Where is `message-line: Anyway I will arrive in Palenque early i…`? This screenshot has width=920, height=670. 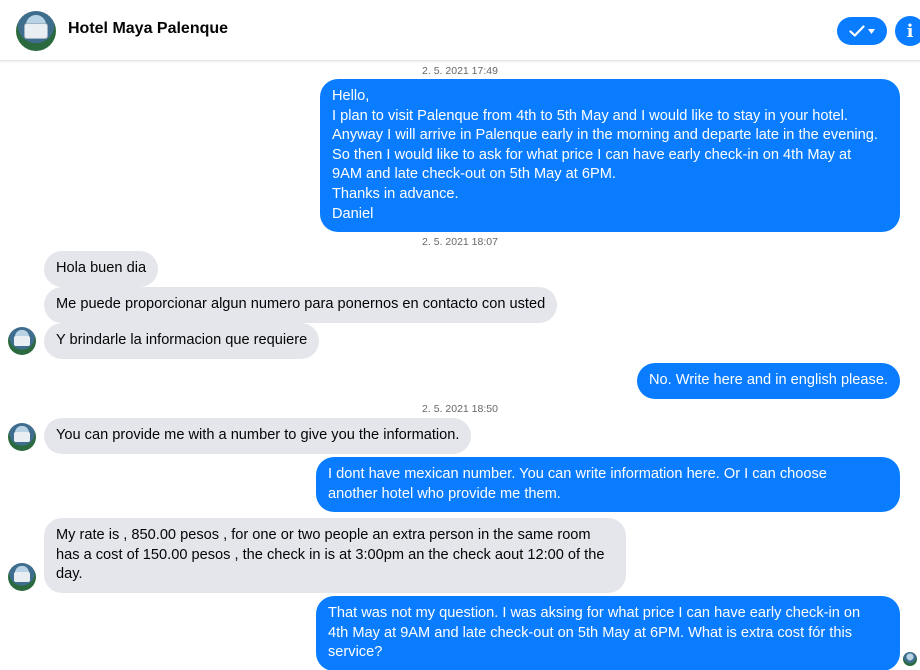
message-line: Anyway I will arrive in Palenque early i… is located at coordinates (605, 135).